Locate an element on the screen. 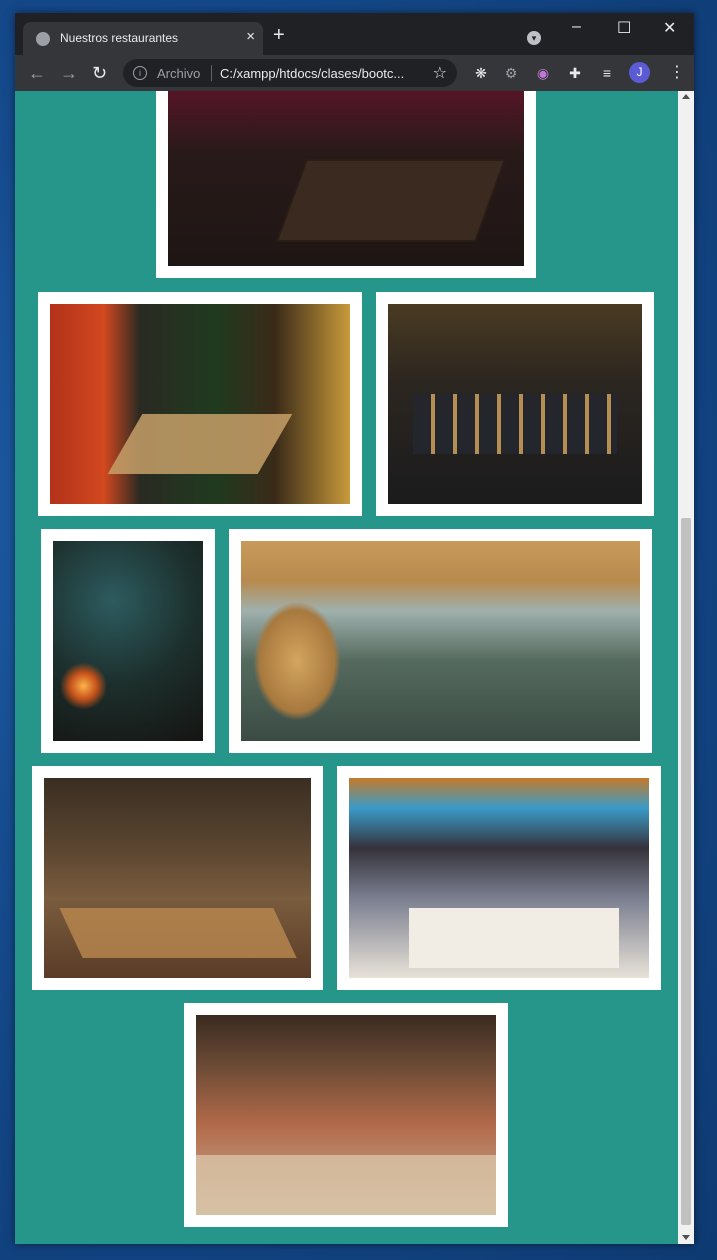 This screenshot has height=1260, width=717. tab-strip: Nuestros restaurantes × + ▾ – ☐ ✕ is located at coordinates (354, 34).